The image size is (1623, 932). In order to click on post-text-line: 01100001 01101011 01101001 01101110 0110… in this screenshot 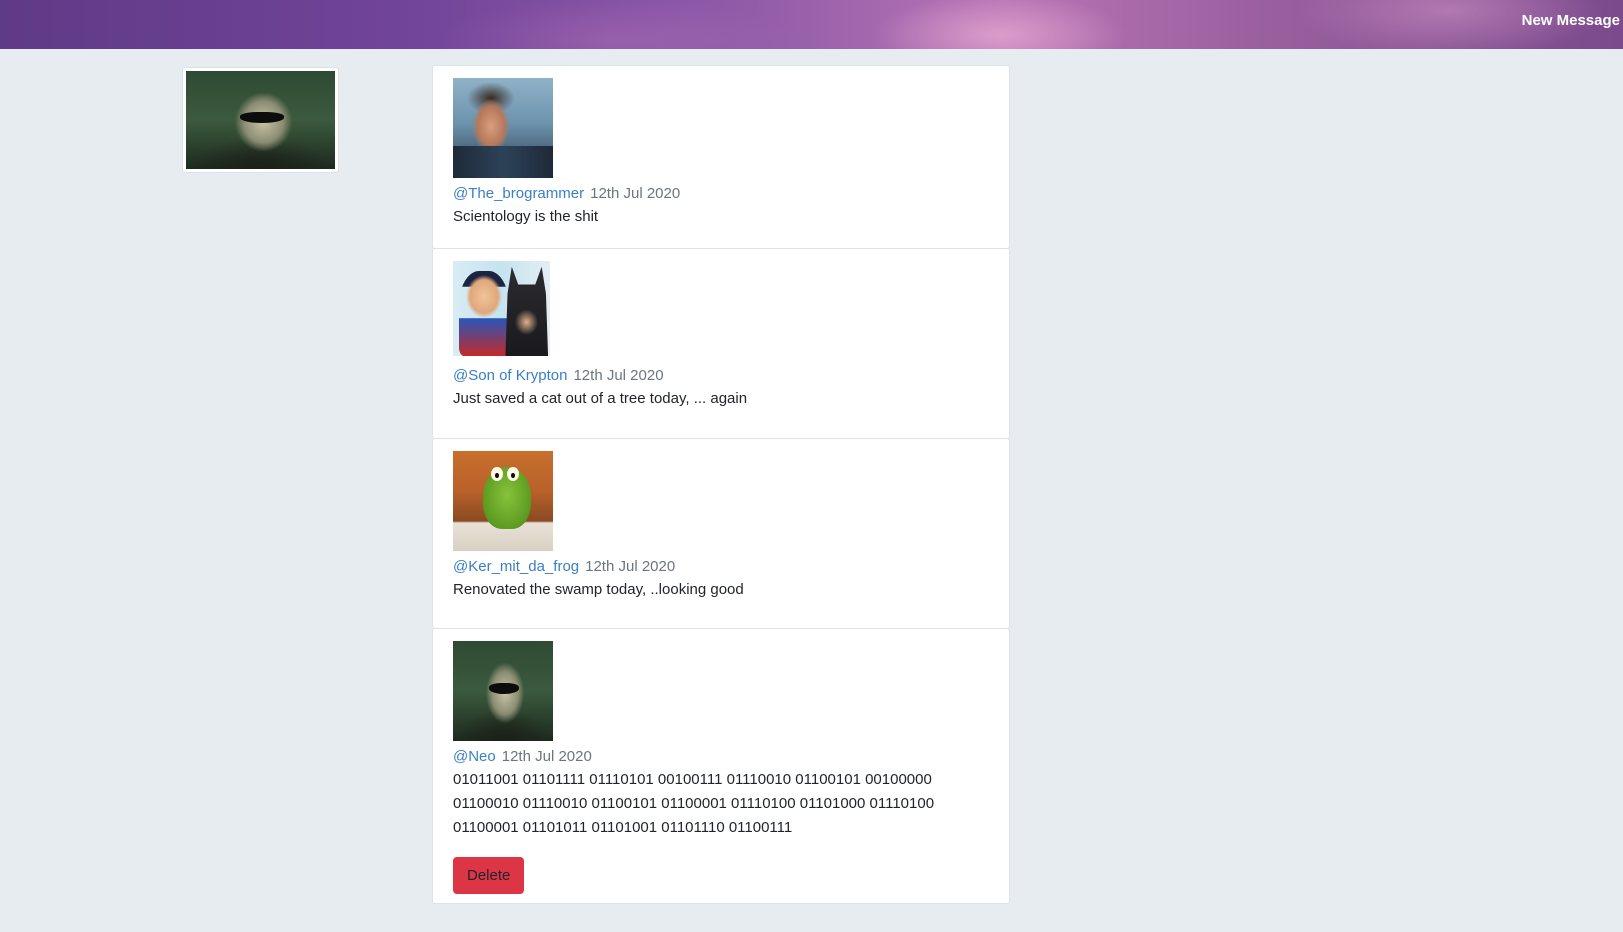, I will do `click(623, 827)`.